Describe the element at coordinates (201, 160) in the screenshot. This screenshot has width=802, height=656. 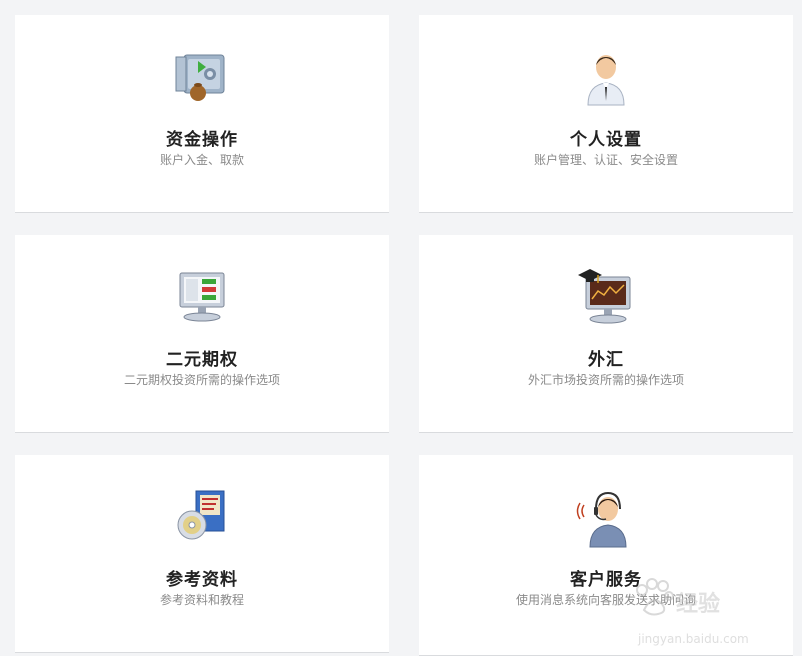
I see `card-subtitle: 账户入金、取款` at that location.